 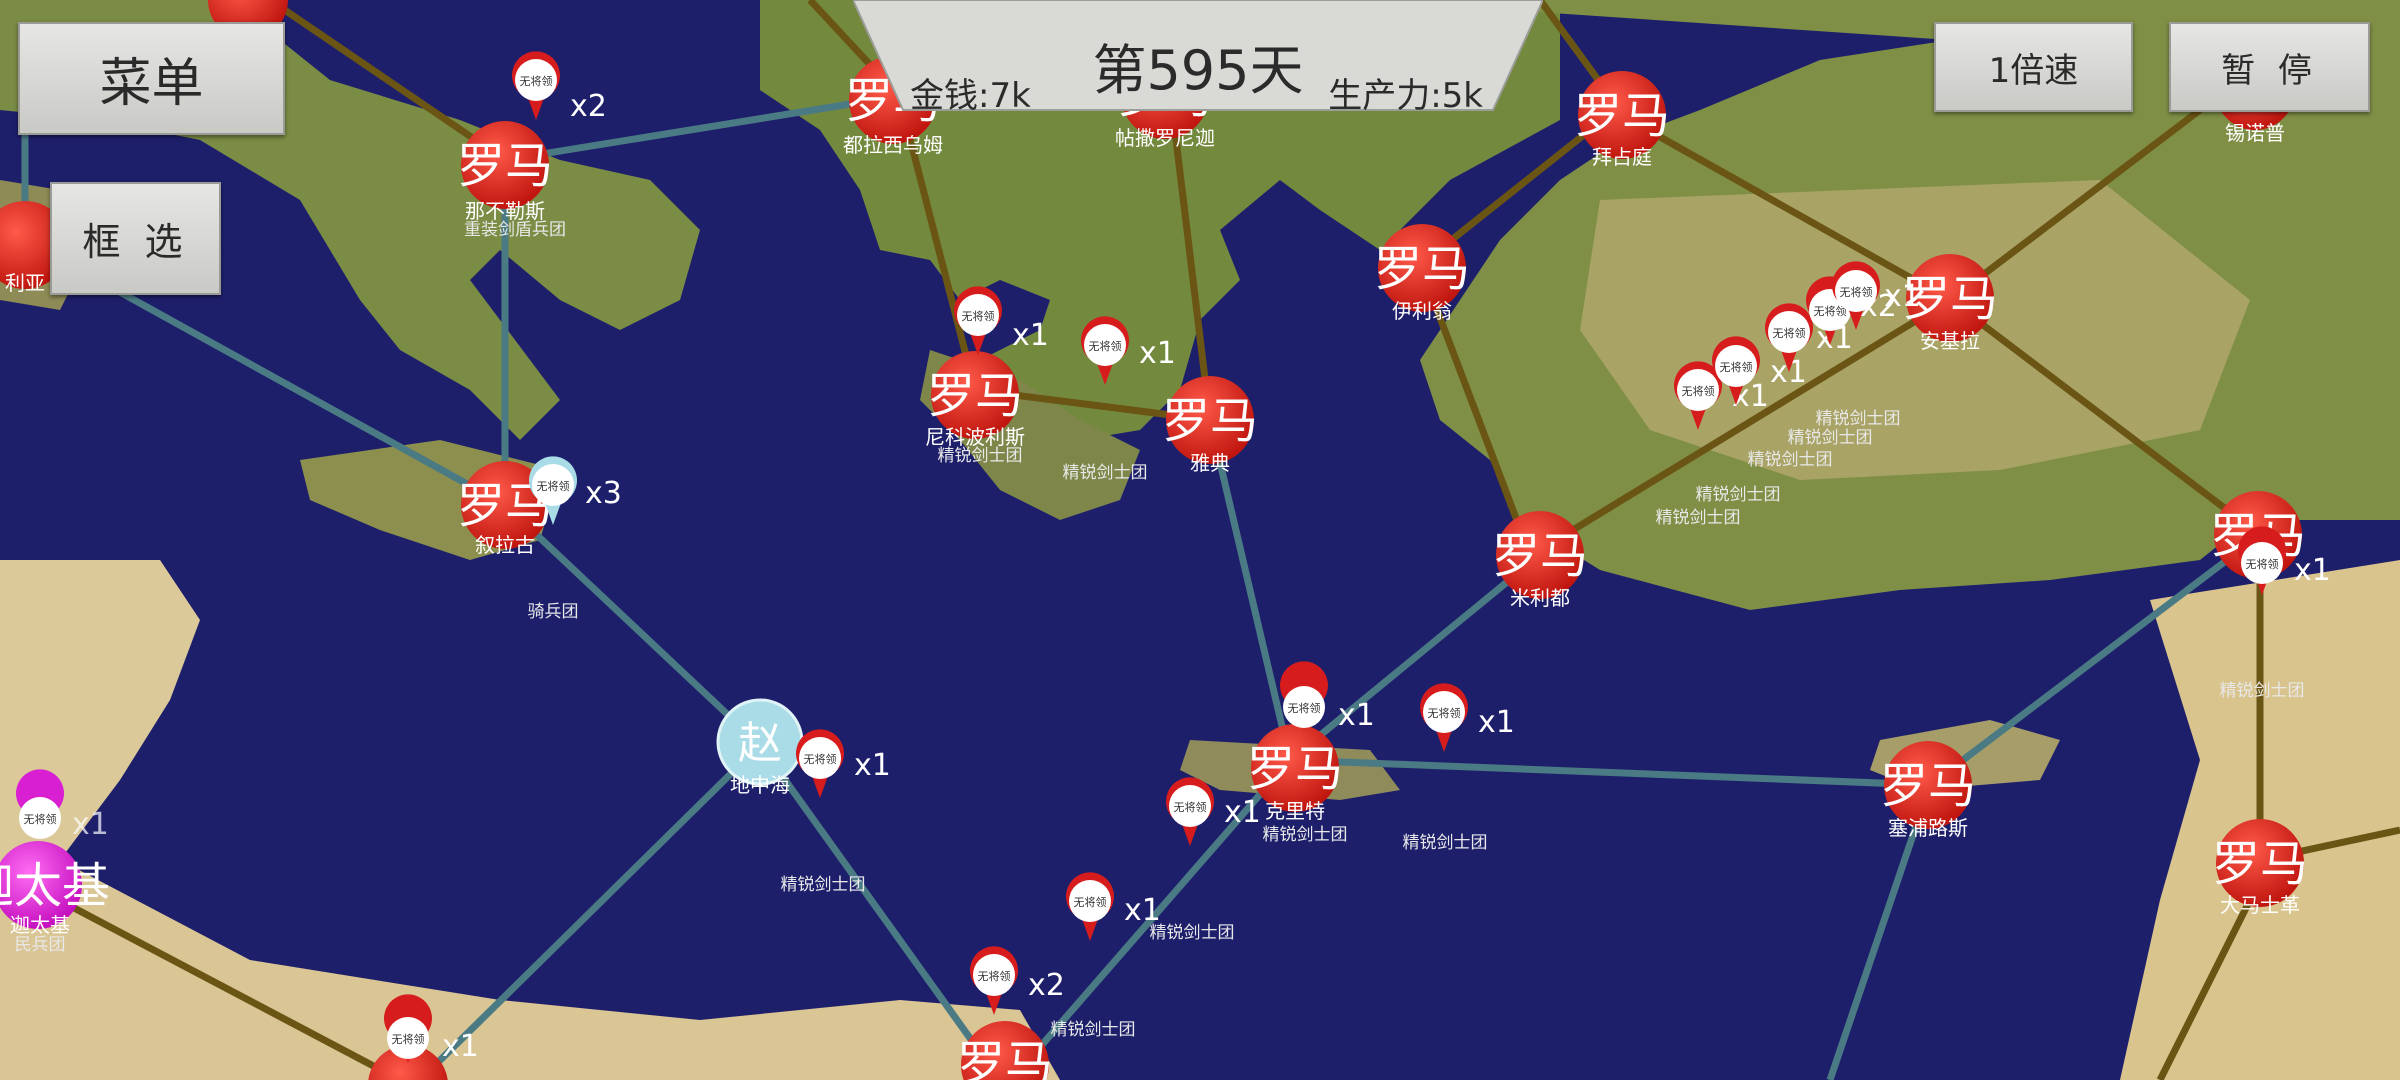 I want to click on city-name: 利亚, so click(x=25, y=283).